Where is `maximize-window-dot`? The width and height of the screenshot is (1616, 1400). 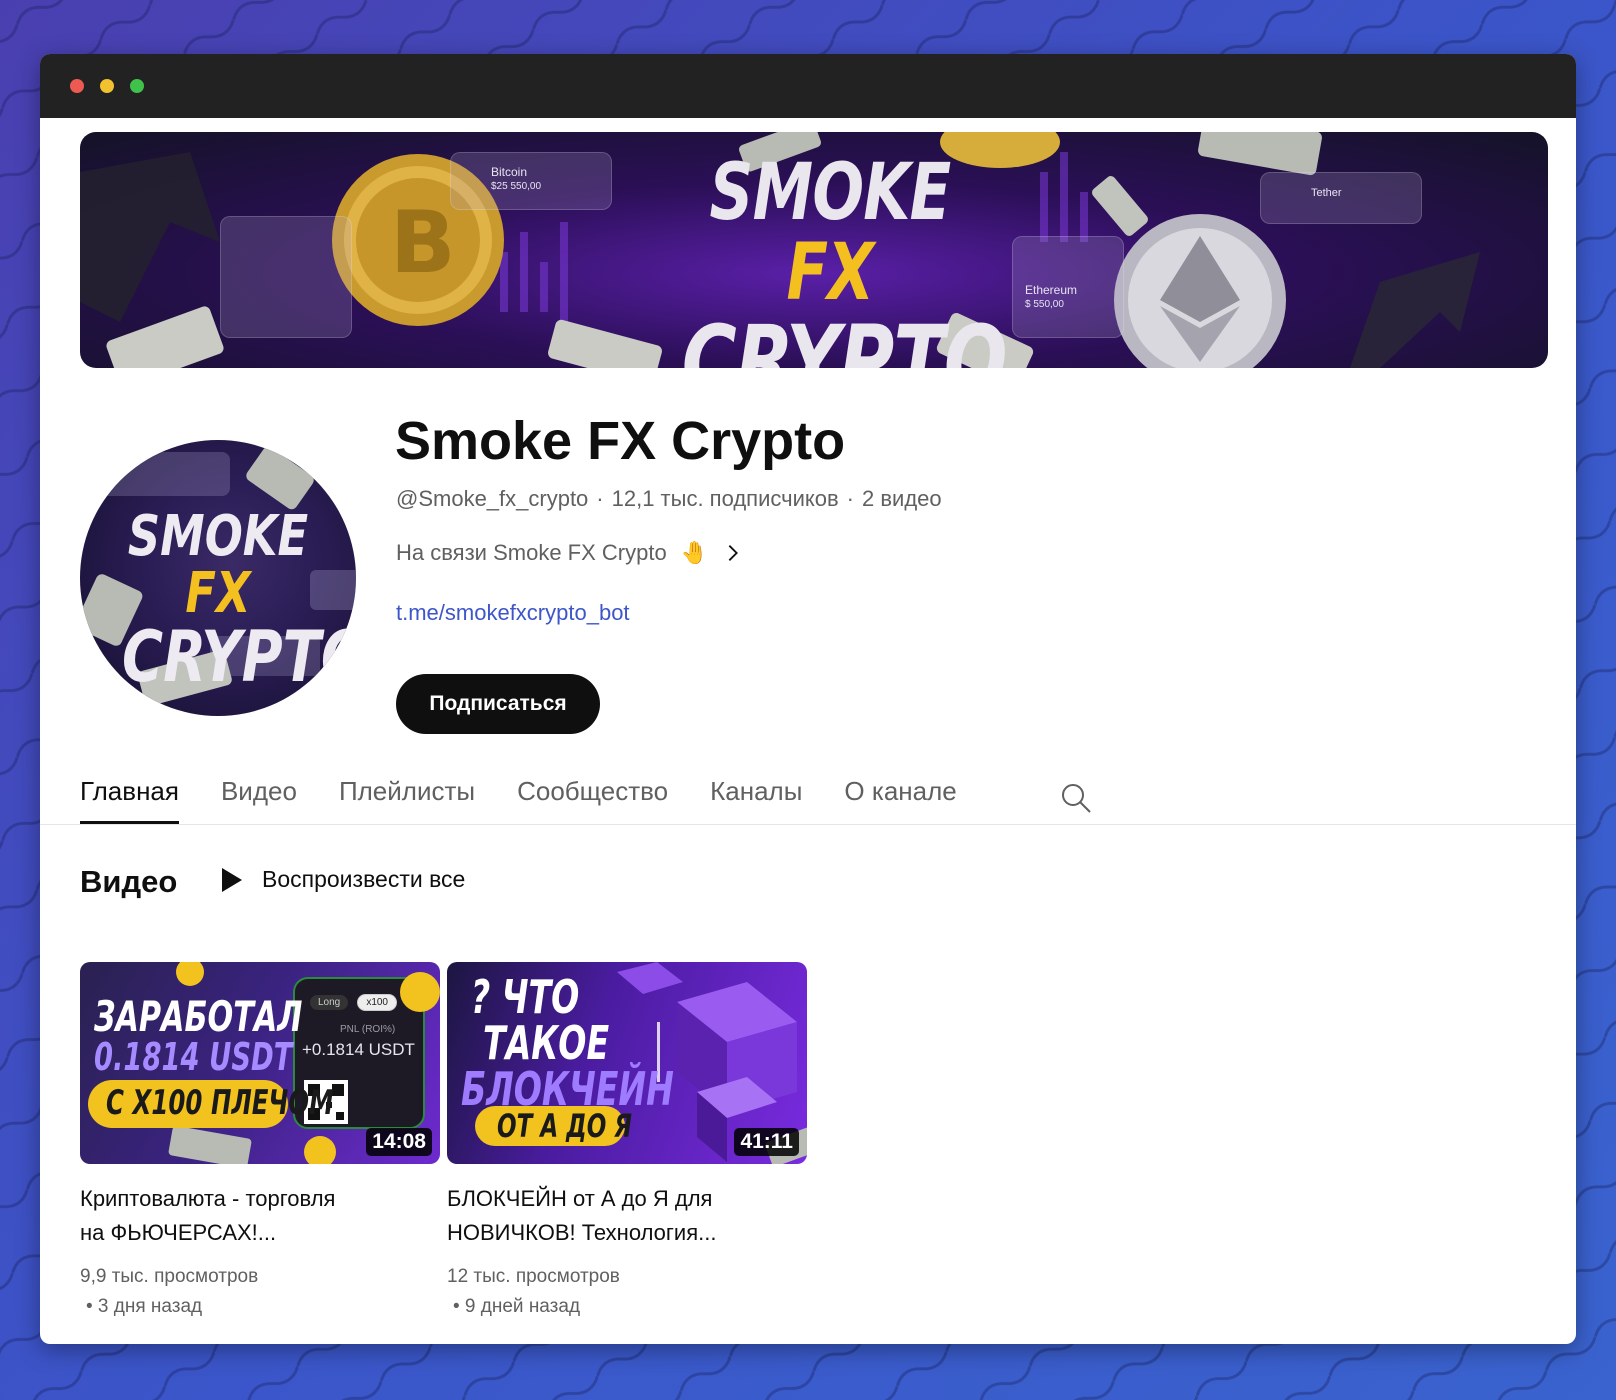
maximize-window-dot is located at coordinates (137, 86).